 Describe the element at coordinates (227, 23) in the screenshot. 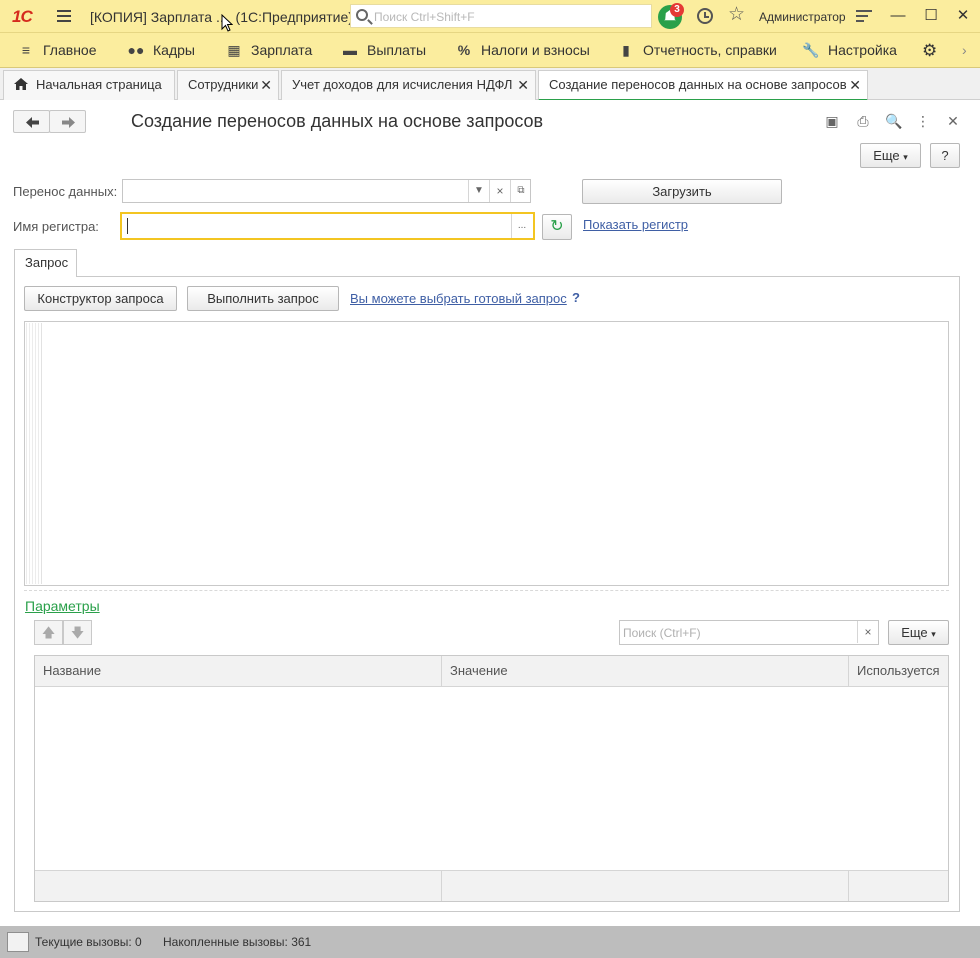

I see `mouse-cursor-icon` at that location.